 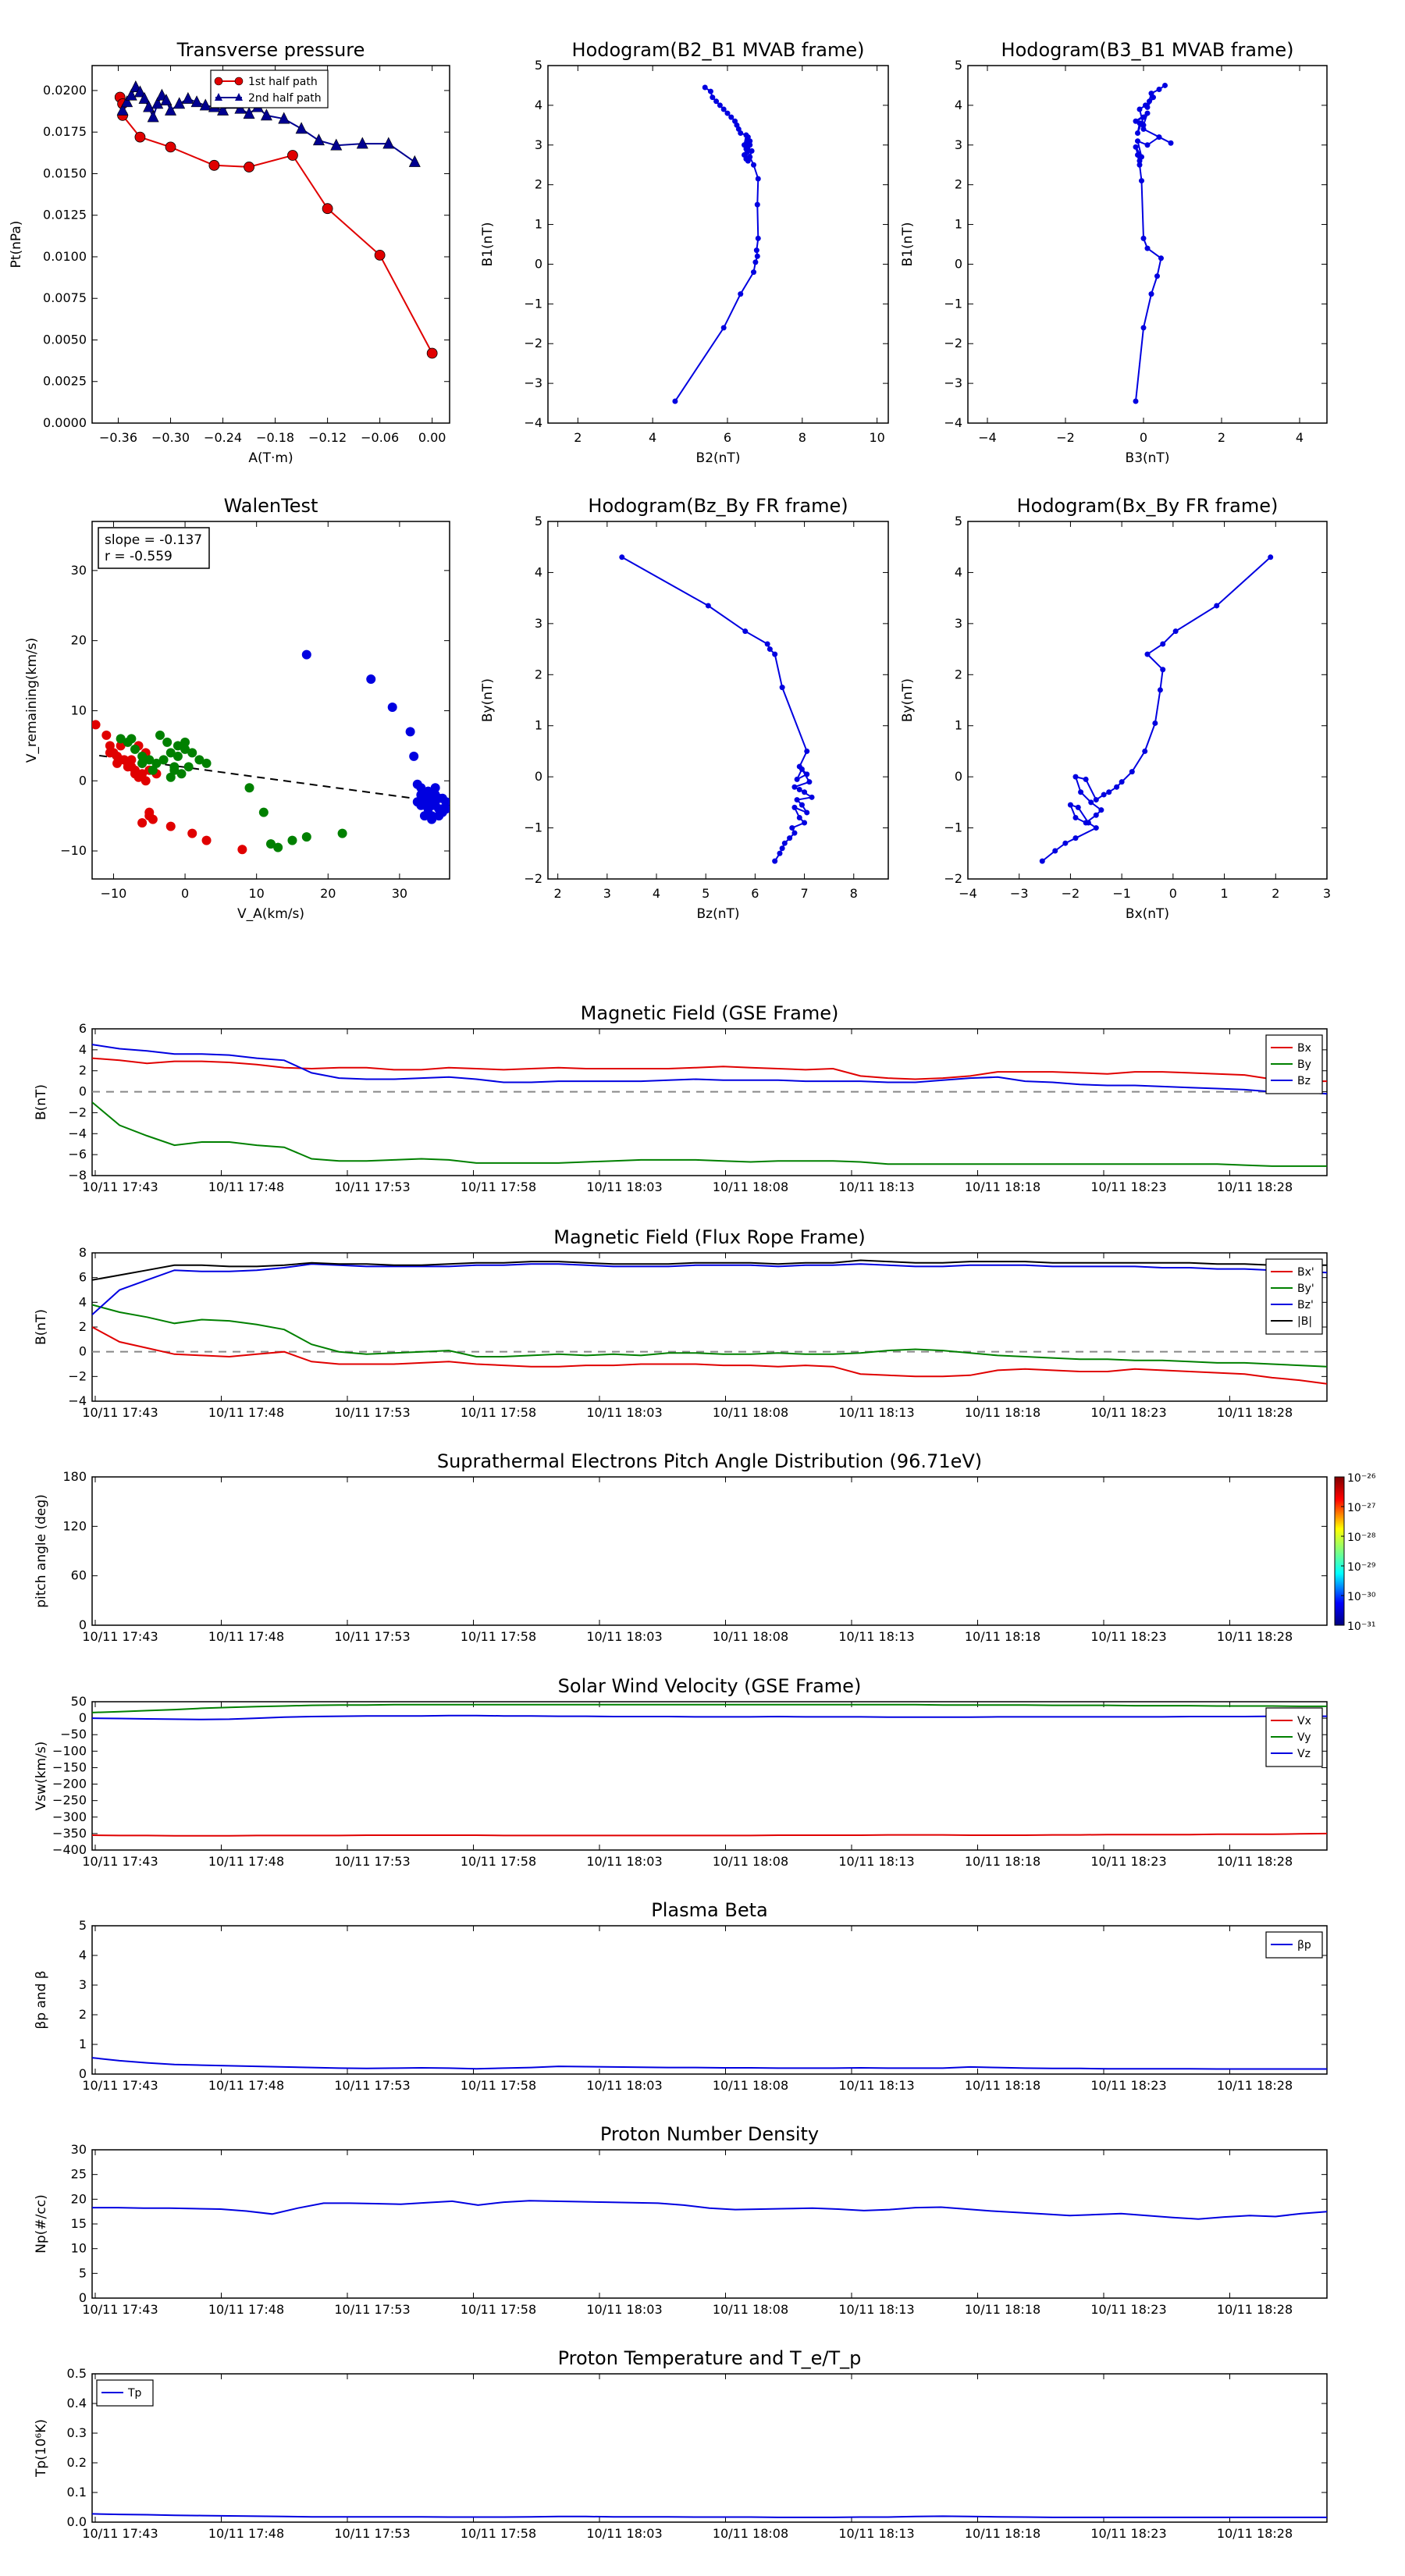 What do you see at coordinates (1362, 1597) in the screenshot?
I see `colorbar-label: 10⁻³⁰` at bounding box center [1362, 1597].